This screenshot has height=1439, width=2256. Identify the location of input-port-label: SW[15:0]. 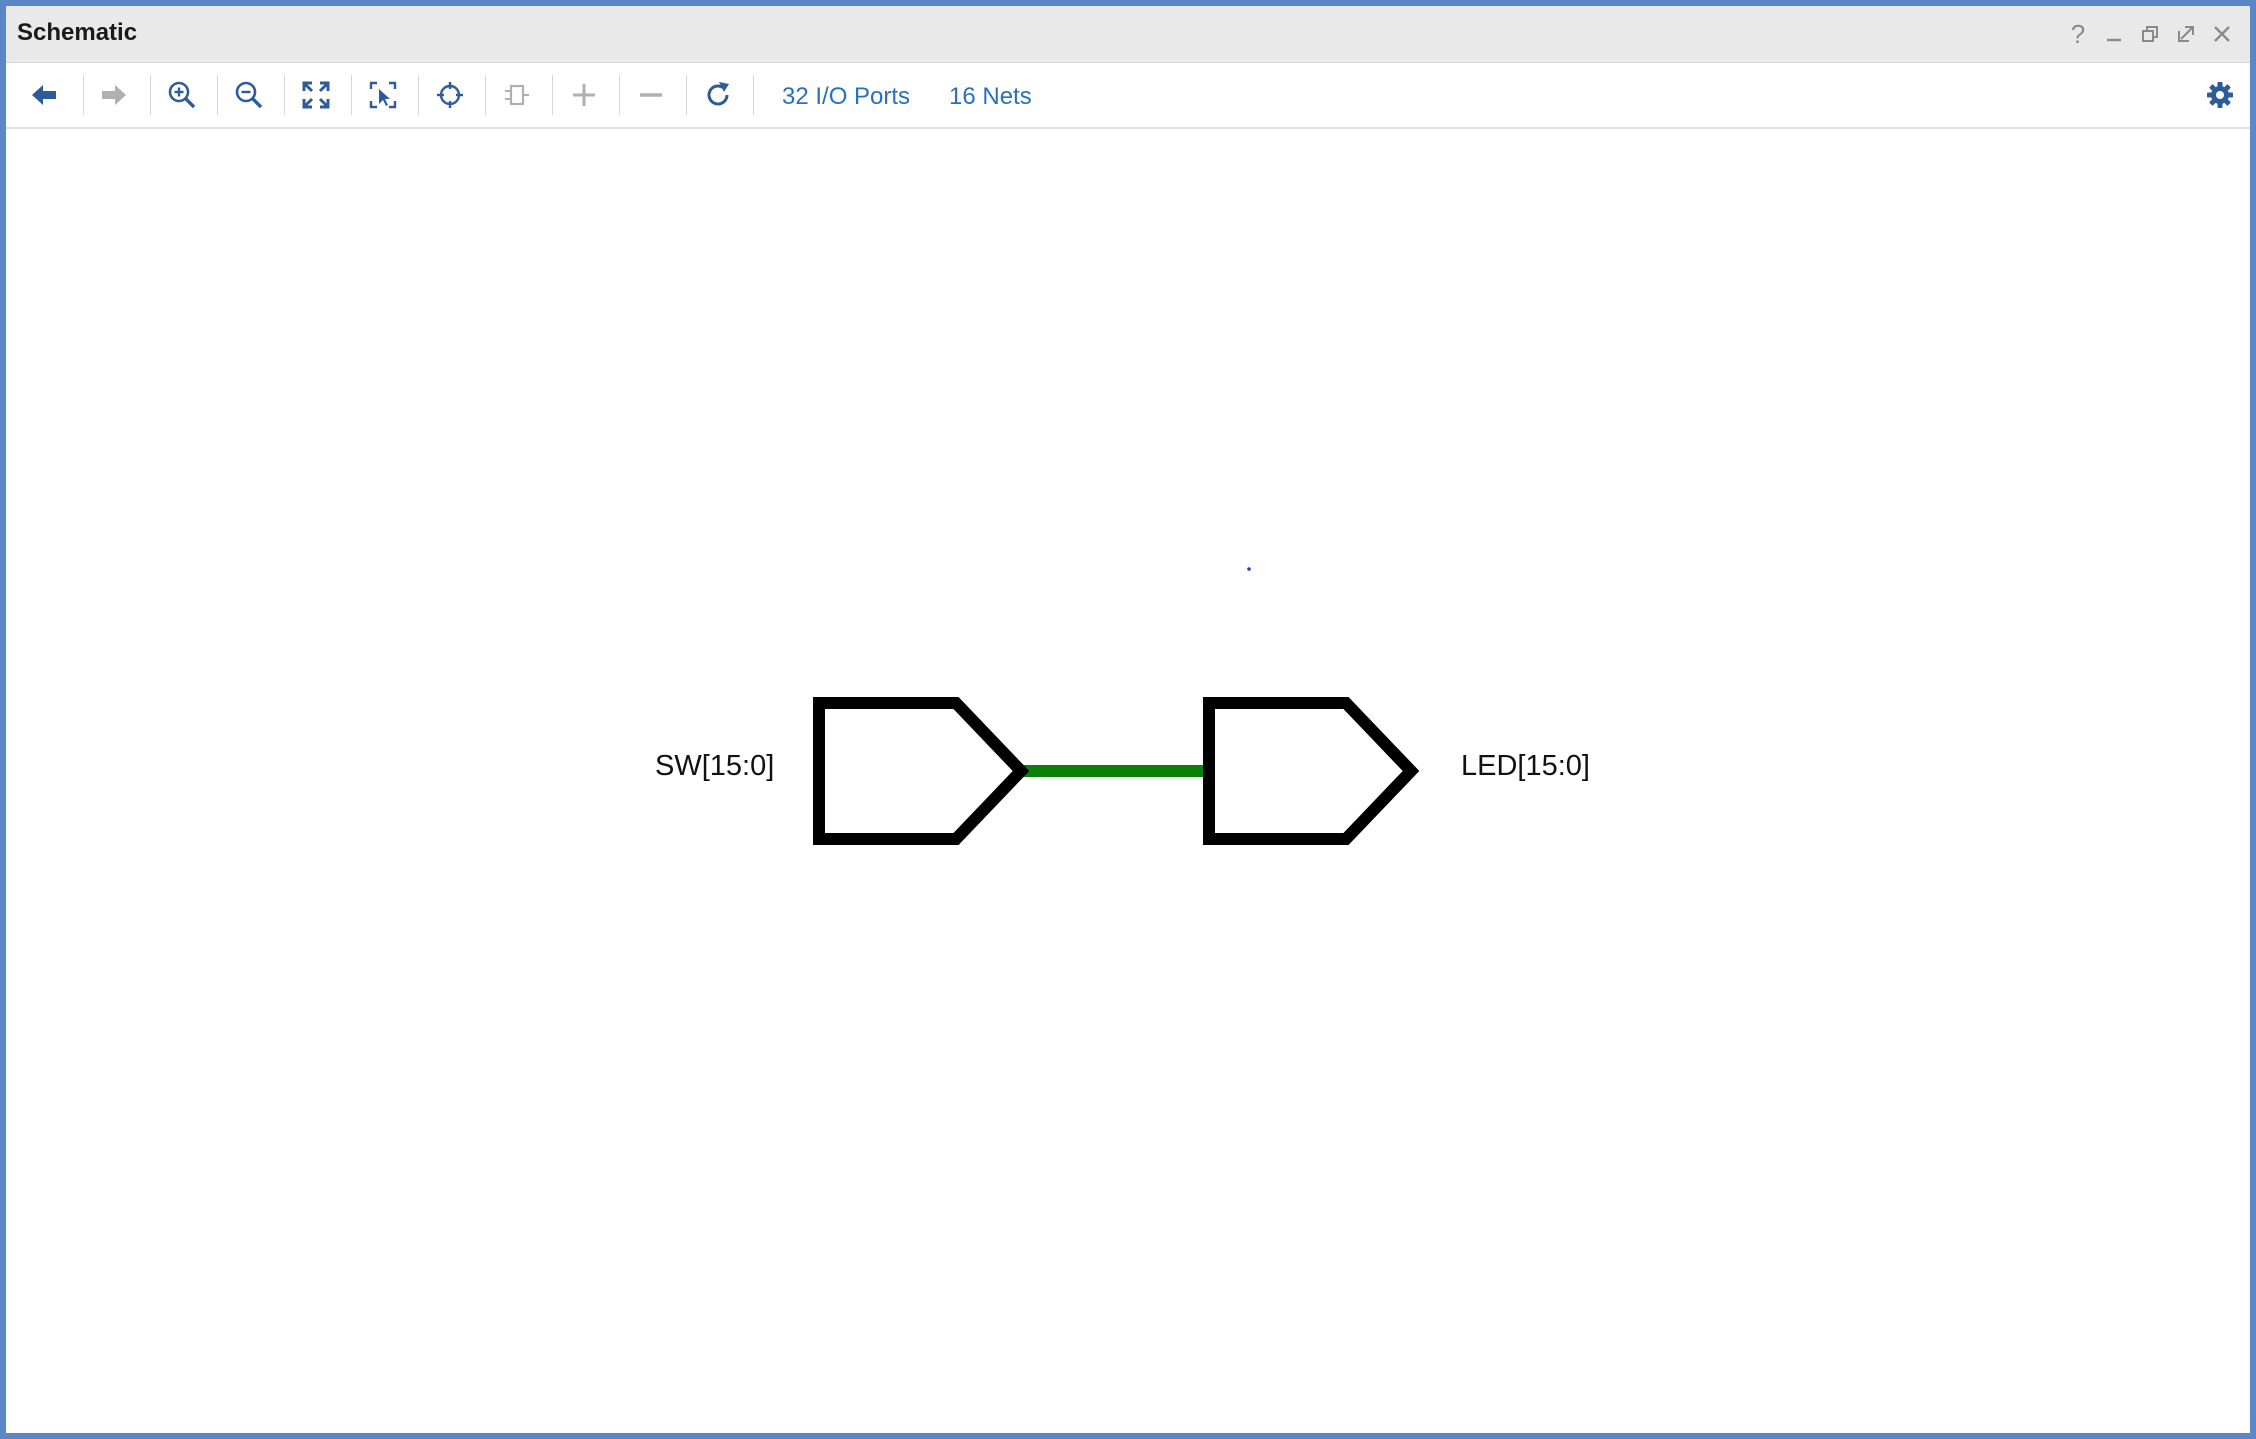
(714, 766).